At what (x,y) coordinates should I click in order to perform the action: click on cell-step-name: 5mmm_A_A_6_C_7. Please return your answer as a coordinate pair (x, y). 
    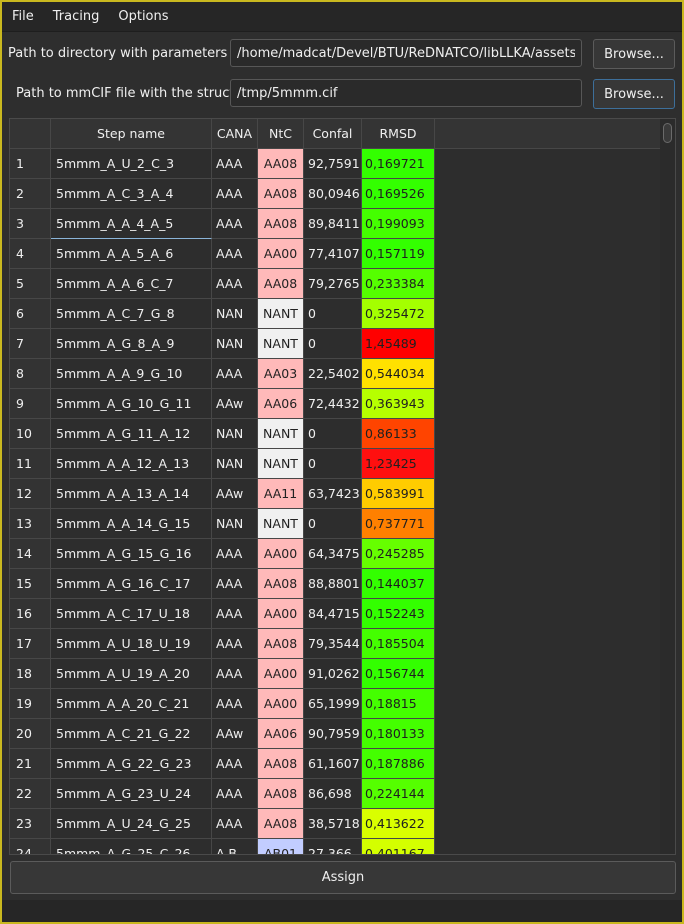
    Looking at the image, I should click on (131, 284).